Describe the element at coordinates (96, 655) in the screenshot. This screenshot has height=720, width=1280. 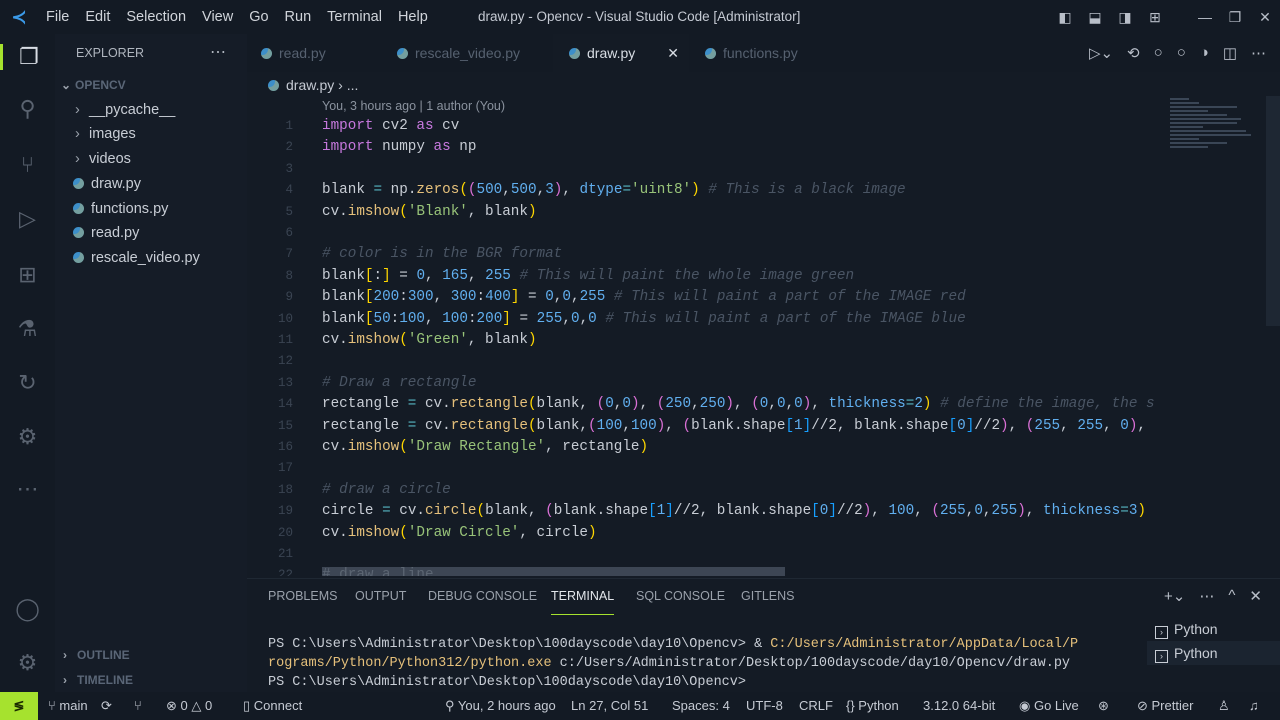
I see `outline-section: › OUTLINE` at that location.